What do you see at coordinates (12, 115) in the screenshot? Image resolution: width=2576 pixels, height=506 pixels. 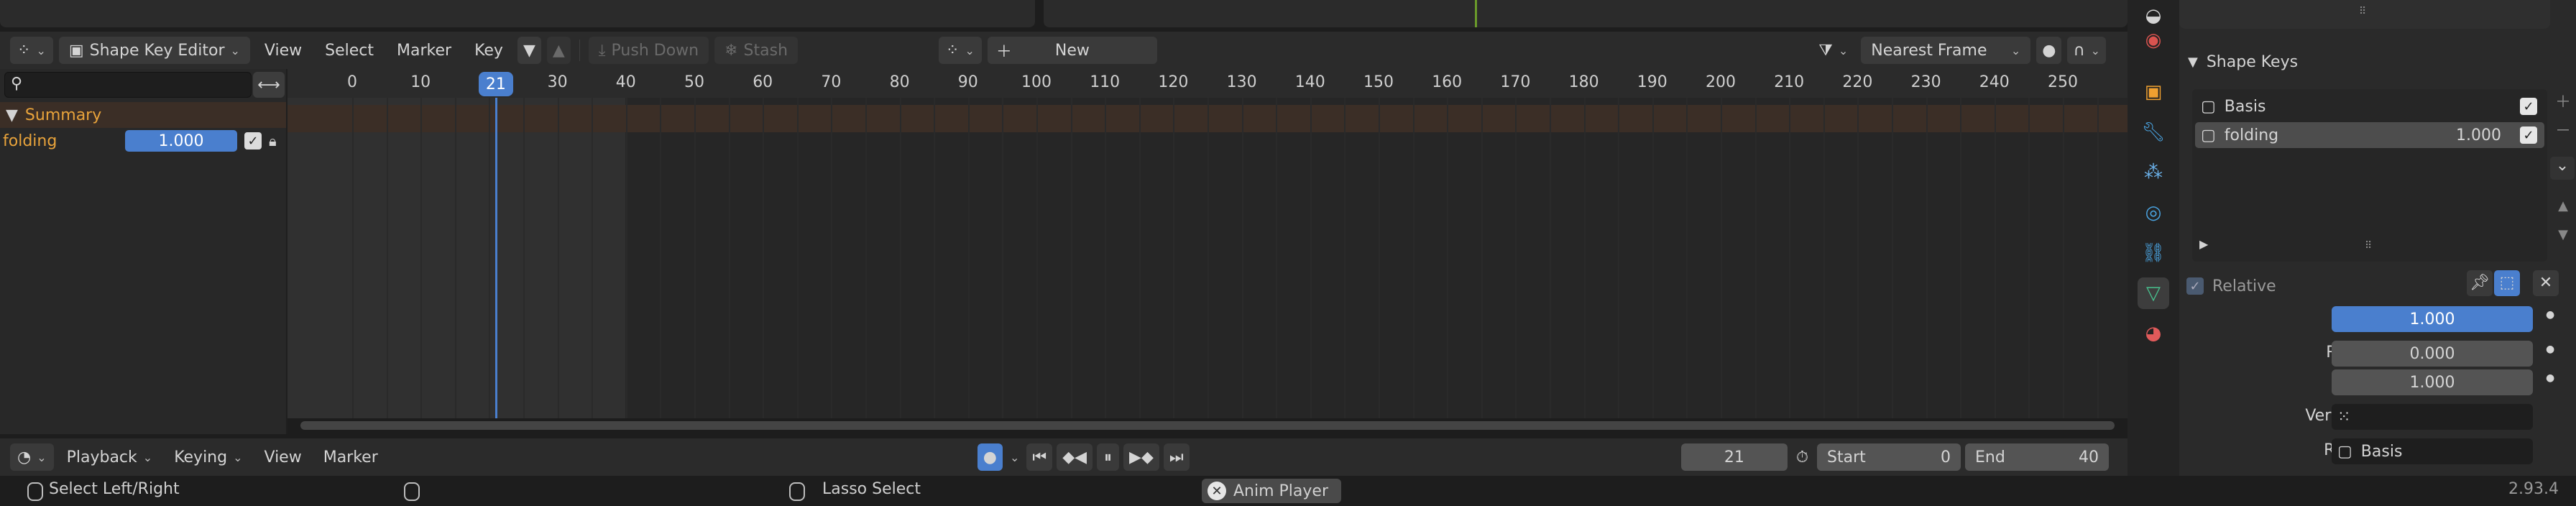 I see `disclosure-triangle-icon: ▼` at bounding box center [12, 115].